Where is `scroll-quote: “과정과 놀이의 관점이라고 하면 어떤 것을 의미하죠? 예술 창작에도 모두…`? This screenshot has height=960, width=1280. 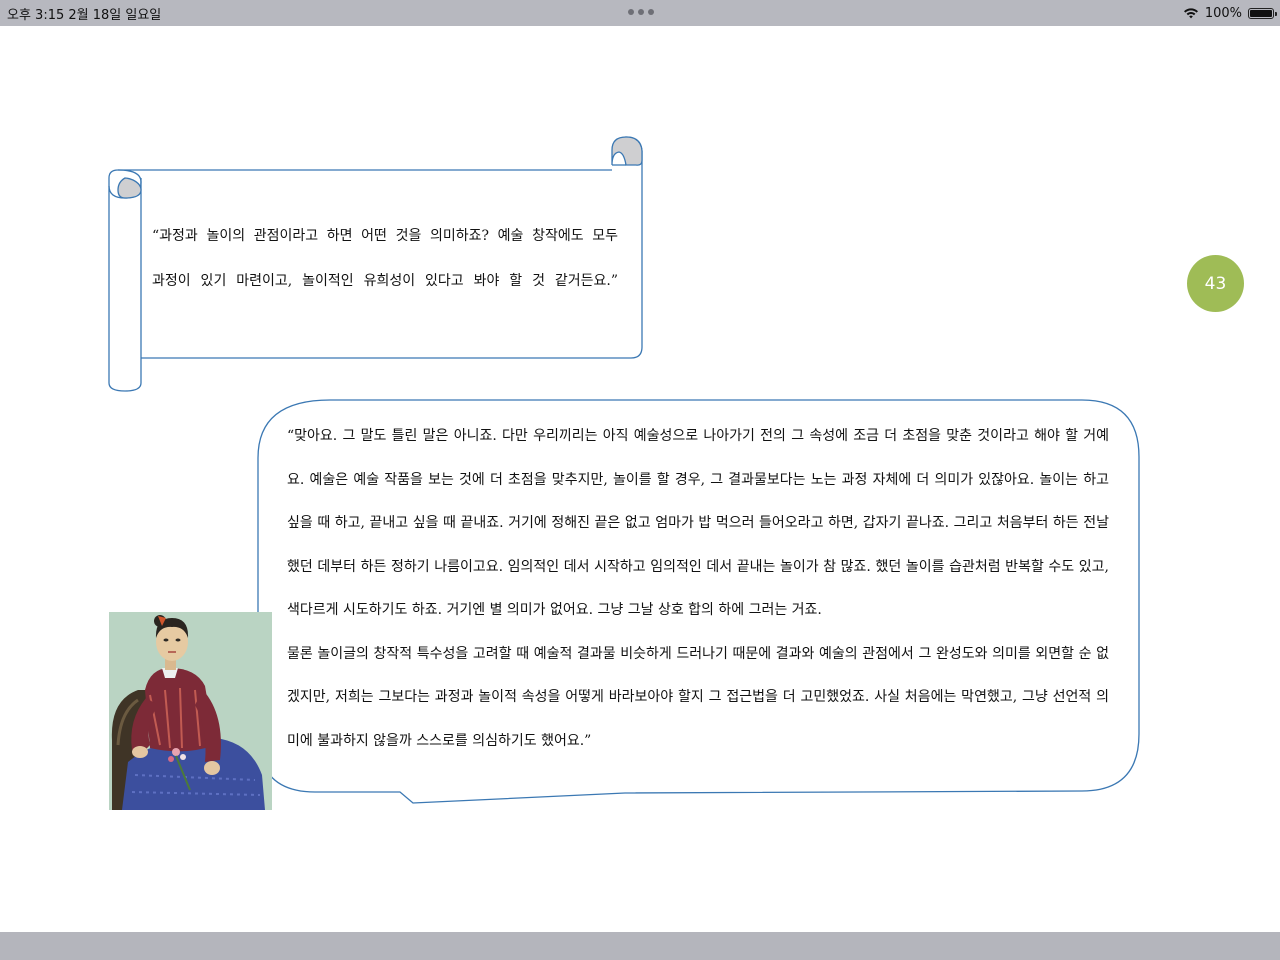
scroll-quote: “과정과 놀이의 관점이라고 하면 어떤 것을 의미하죠? 예술 창작에도 모두… is located at coordinates (385, 259).